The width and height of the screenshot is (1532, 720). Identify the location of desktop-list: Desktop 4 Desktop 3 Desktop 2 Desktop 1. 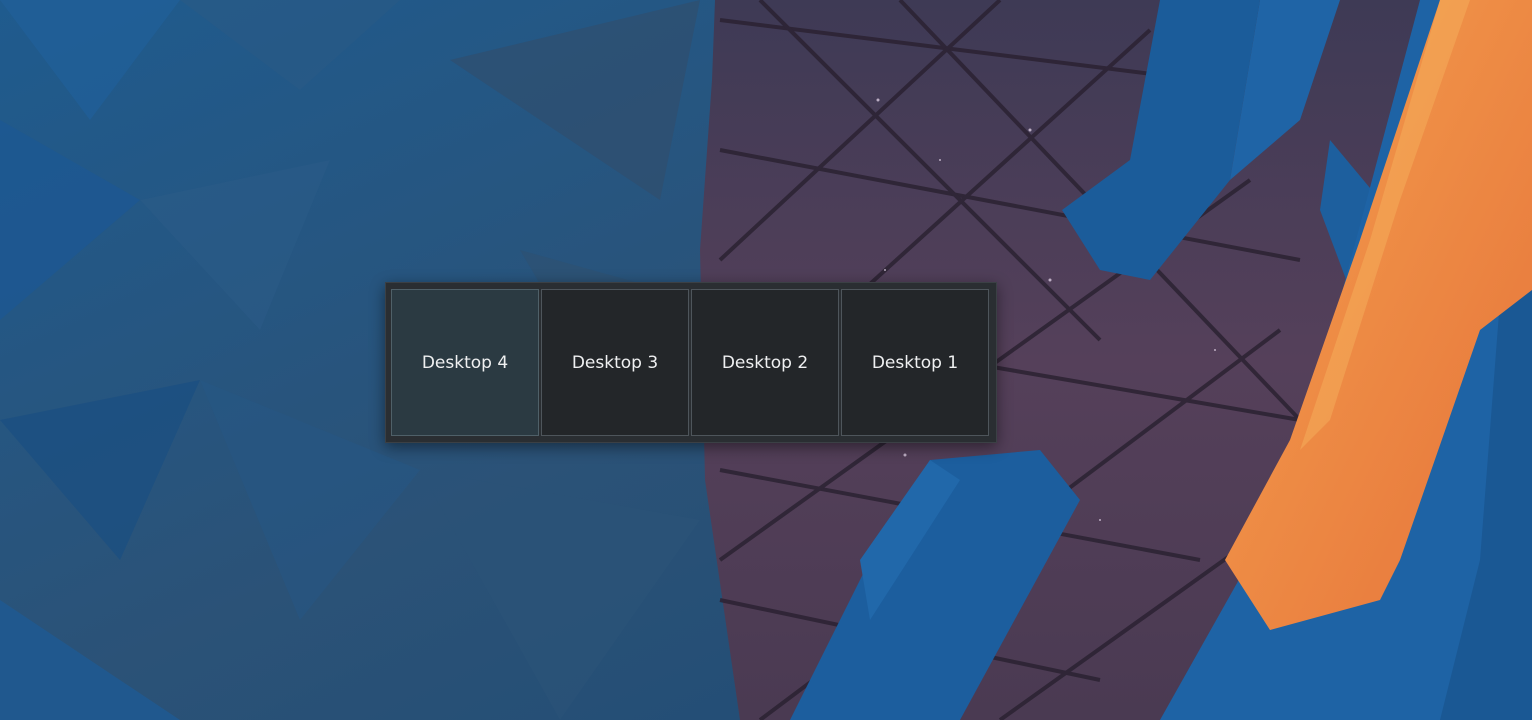
(691, 362).